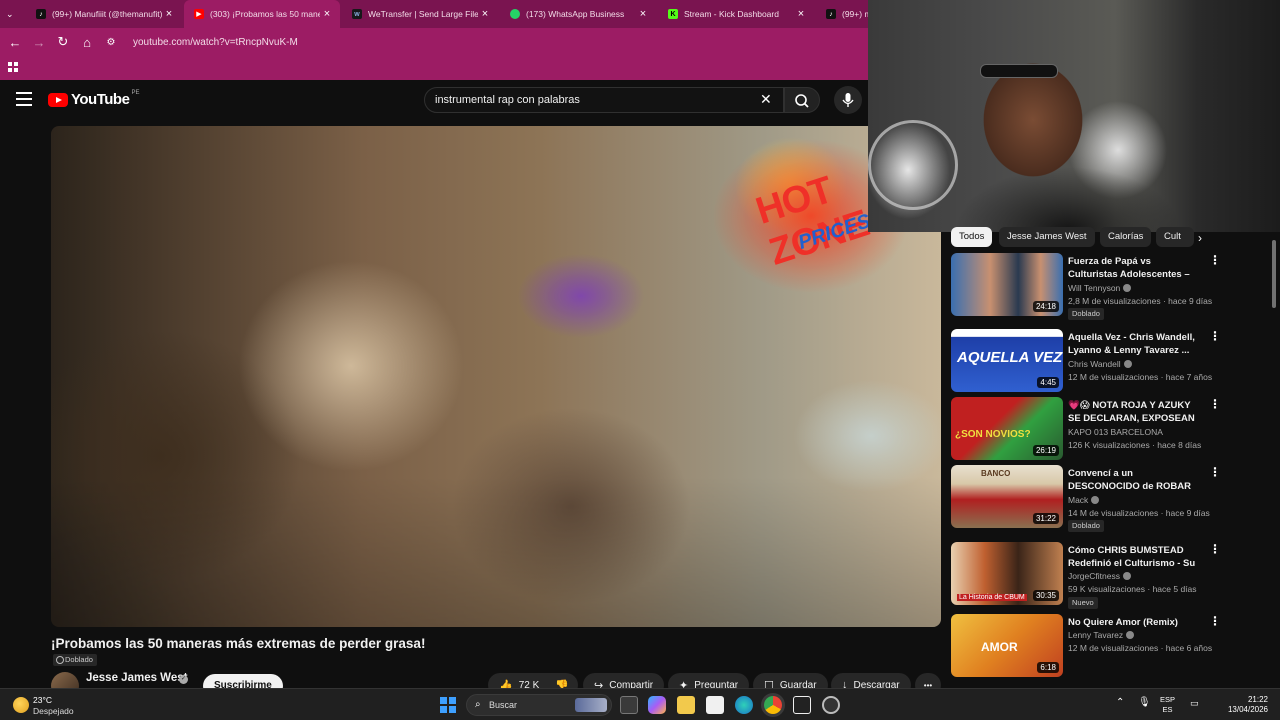 The width and height of the screenshot is (1280, 720). What do you see at coordinates (215, 42) in the screenshot?
I see `url-field: youtube.com/watch?v=tRncpNvuK-M` at bounding box center [215, 42].